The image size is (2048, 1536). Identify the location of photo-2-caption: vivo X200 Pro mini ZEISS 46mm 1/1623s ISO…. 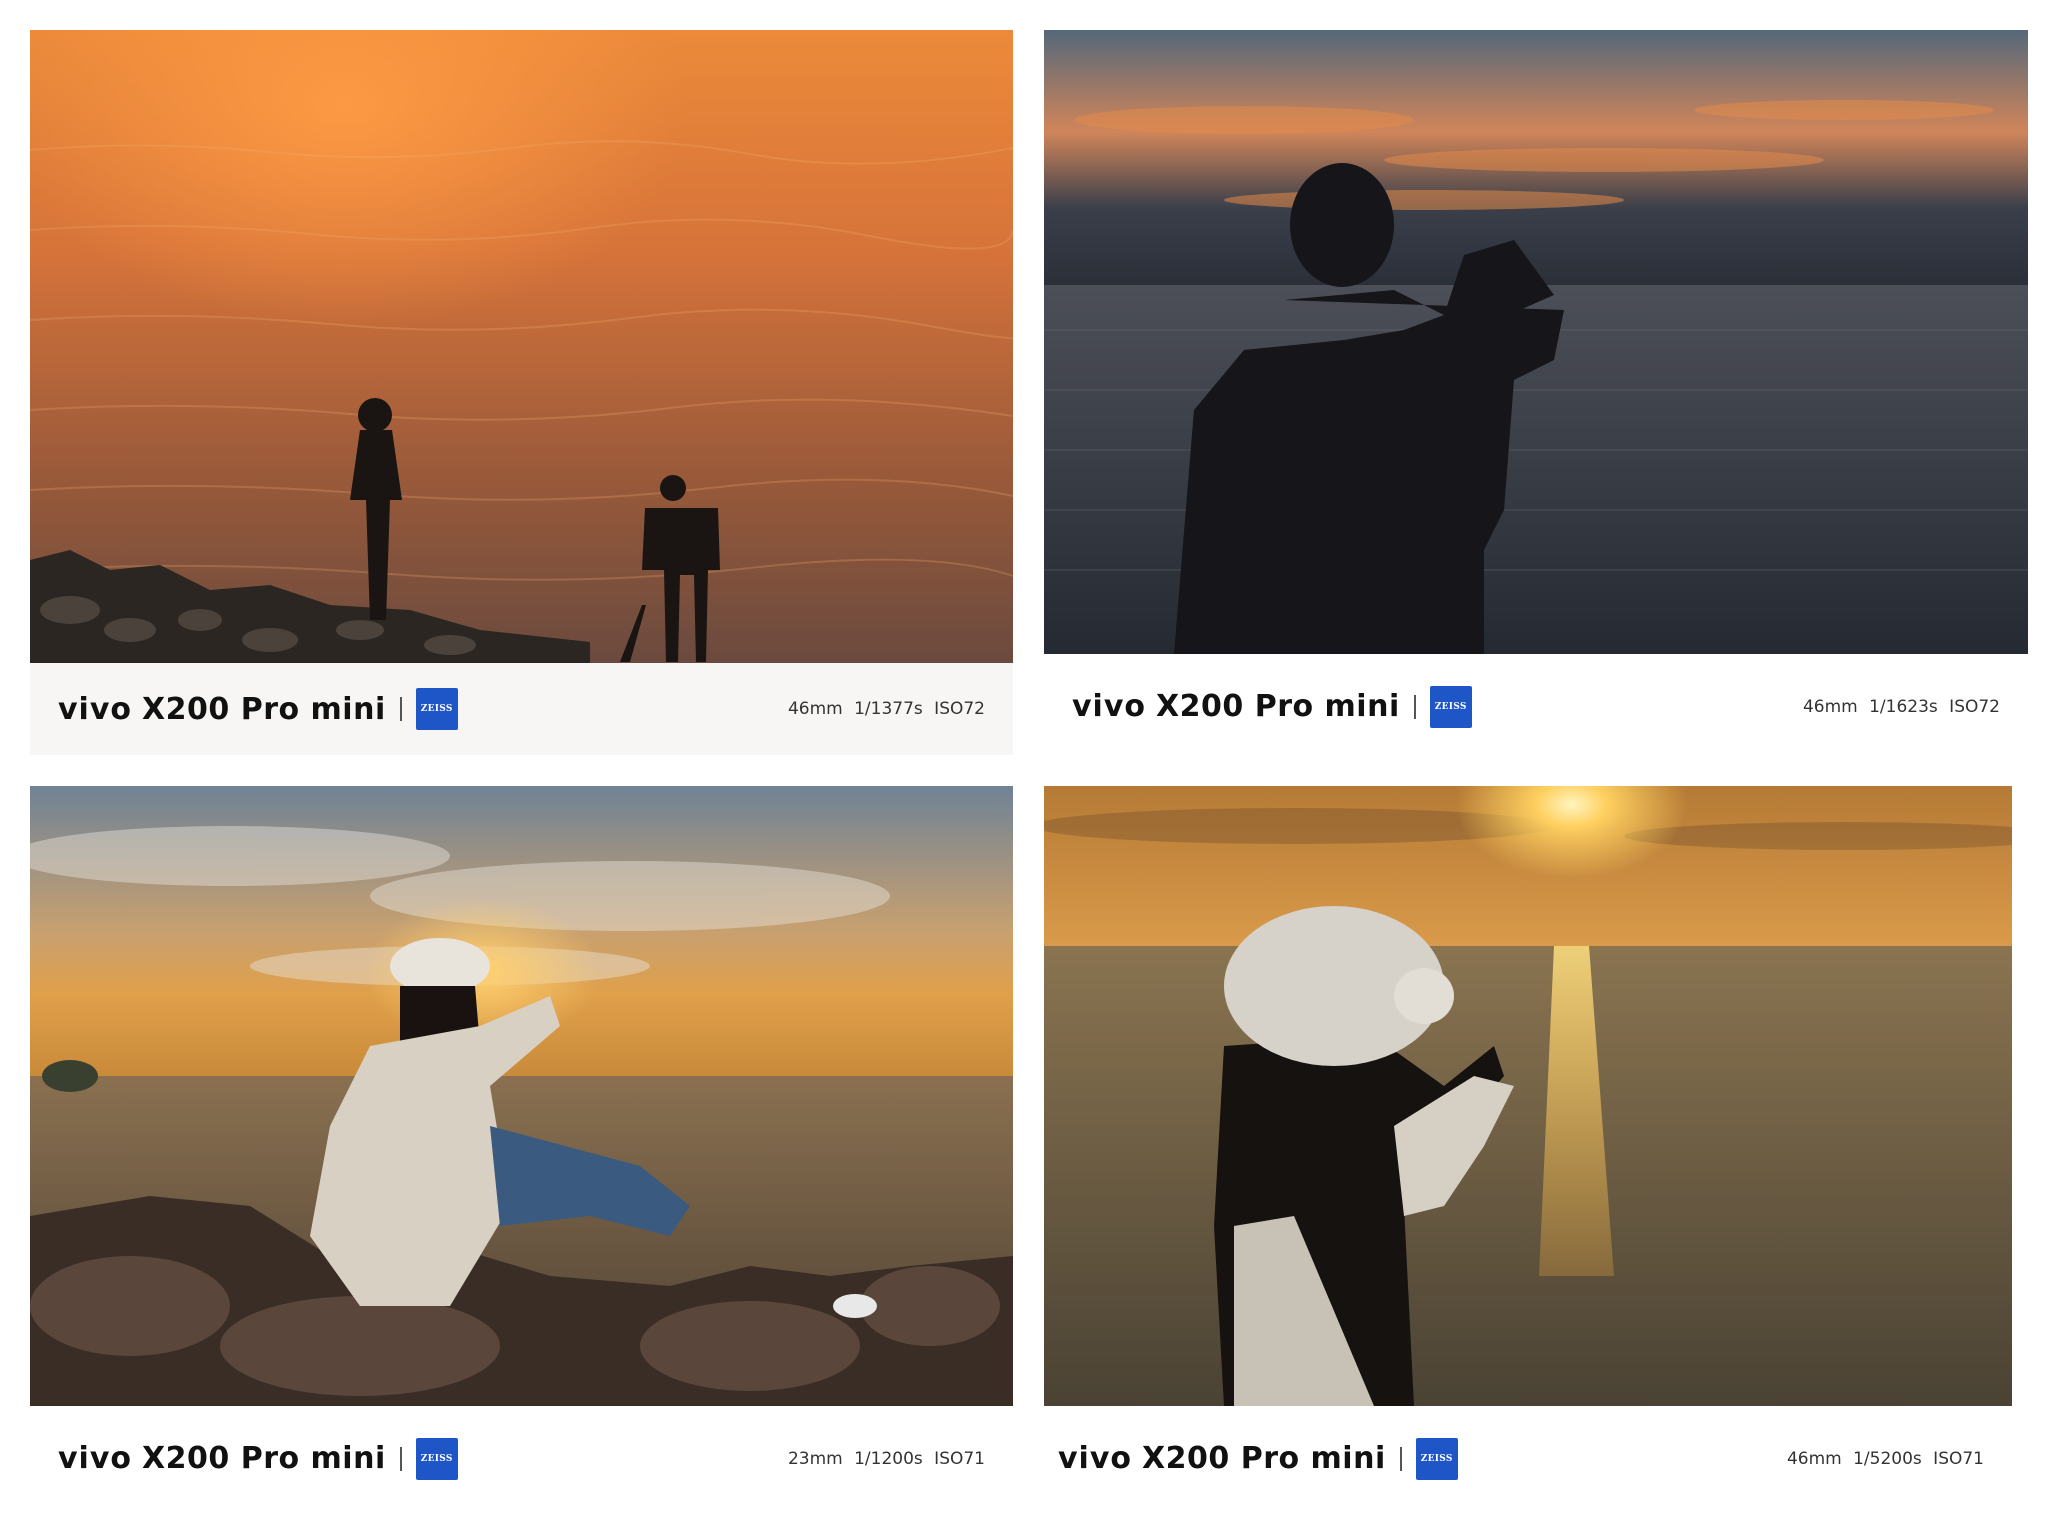
(1536, 706).